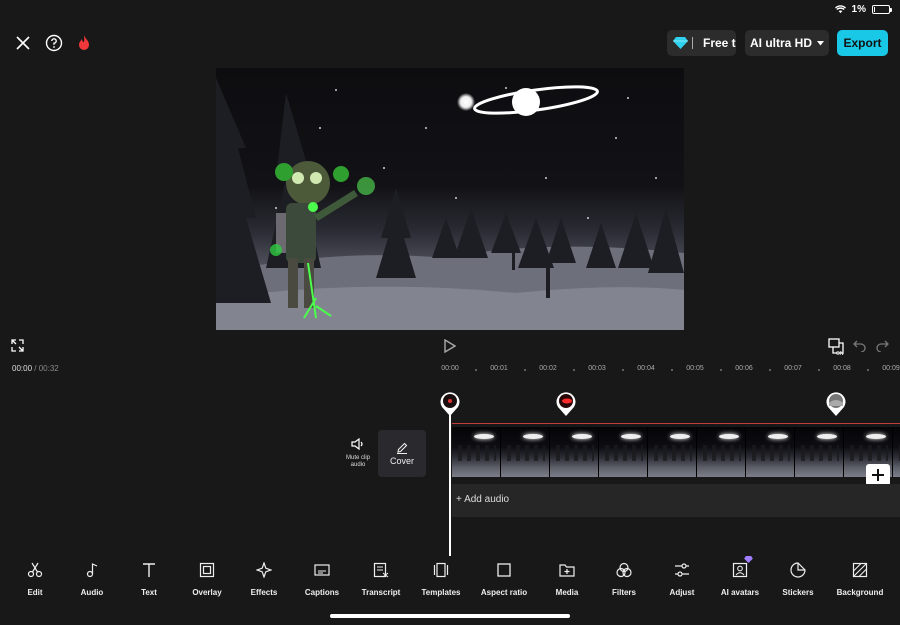 Image resolution: width=900 pixels, height=625 pixels. Describe the element at coordinates (840, 353) in the screenshot. I see `svg-text: ON` at that location.